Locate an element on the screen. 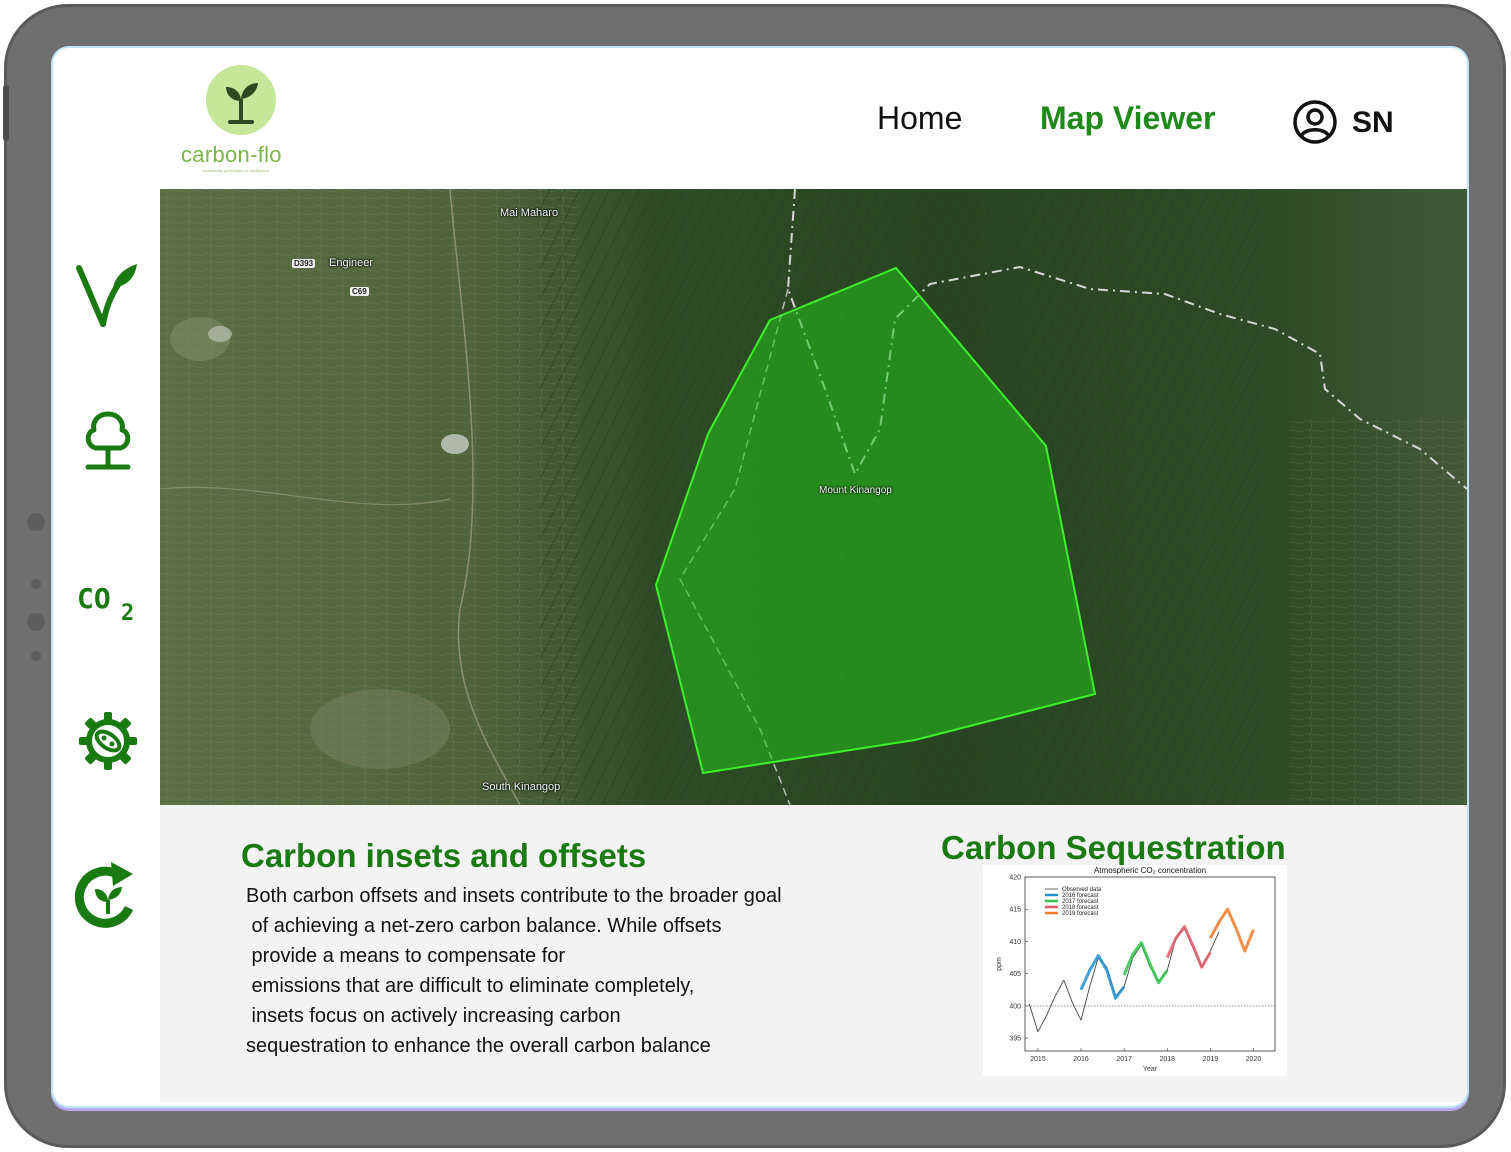  x-tick-label: 2019 is located at coordinates (1211, 1059).